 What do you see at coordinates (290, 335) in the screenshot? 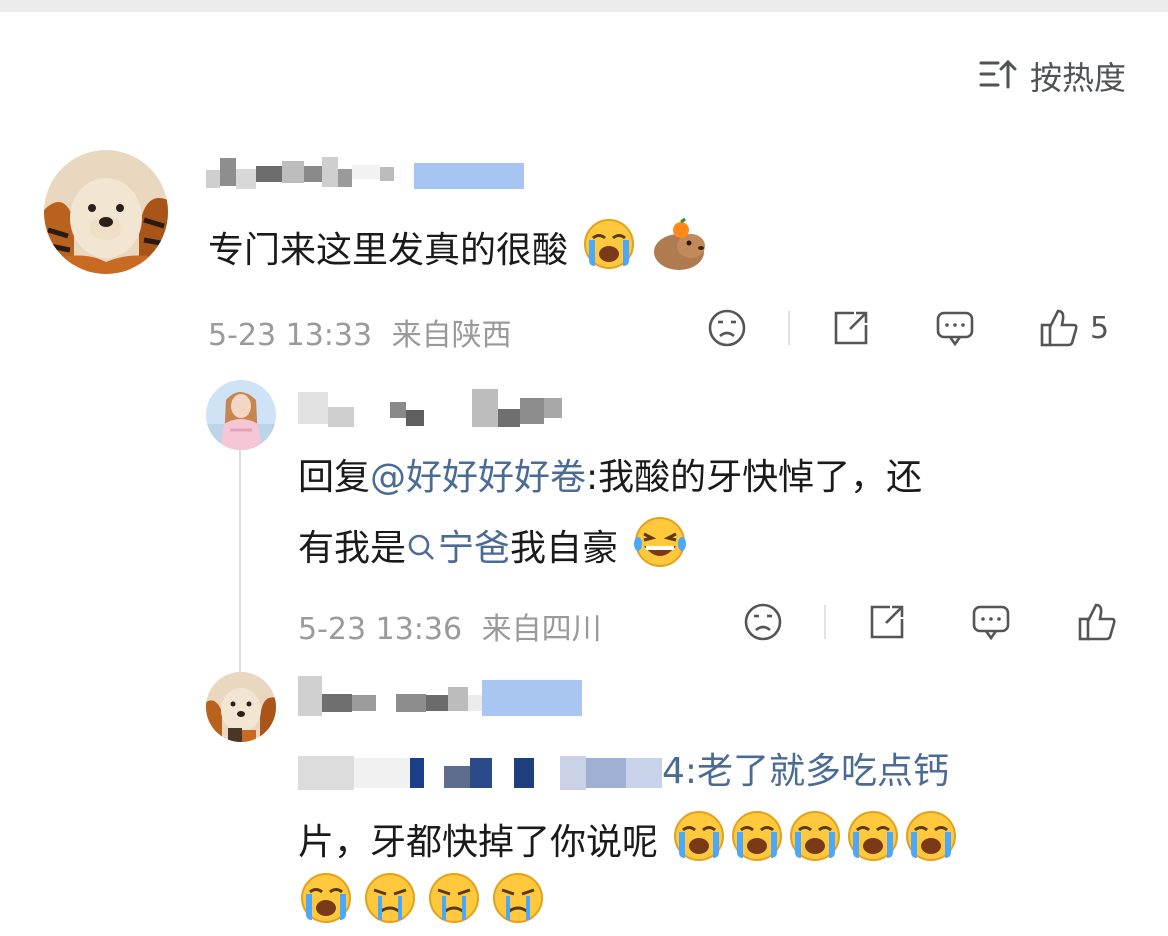
I see `timestamp: 5-23 13:33` at bounding box center [290, 335].